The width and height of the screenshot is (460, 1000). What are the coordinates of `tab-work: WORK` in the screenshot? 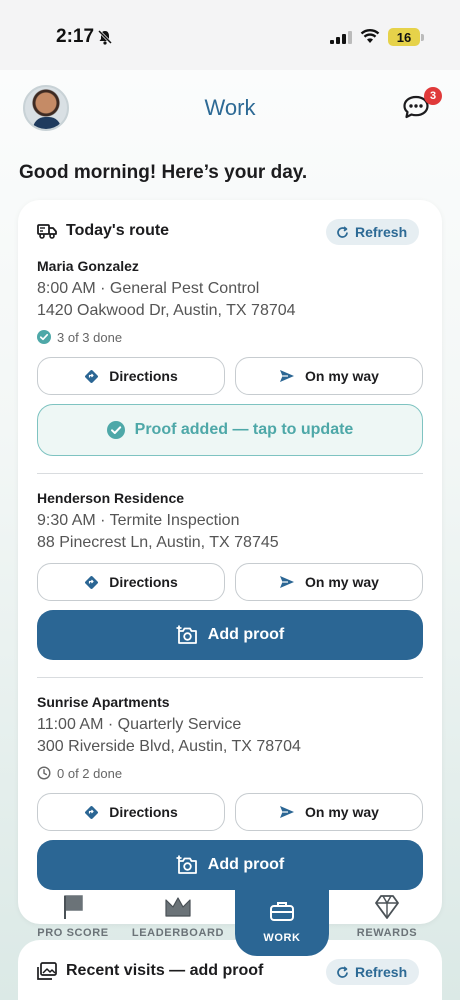 It's located at (282, 921).